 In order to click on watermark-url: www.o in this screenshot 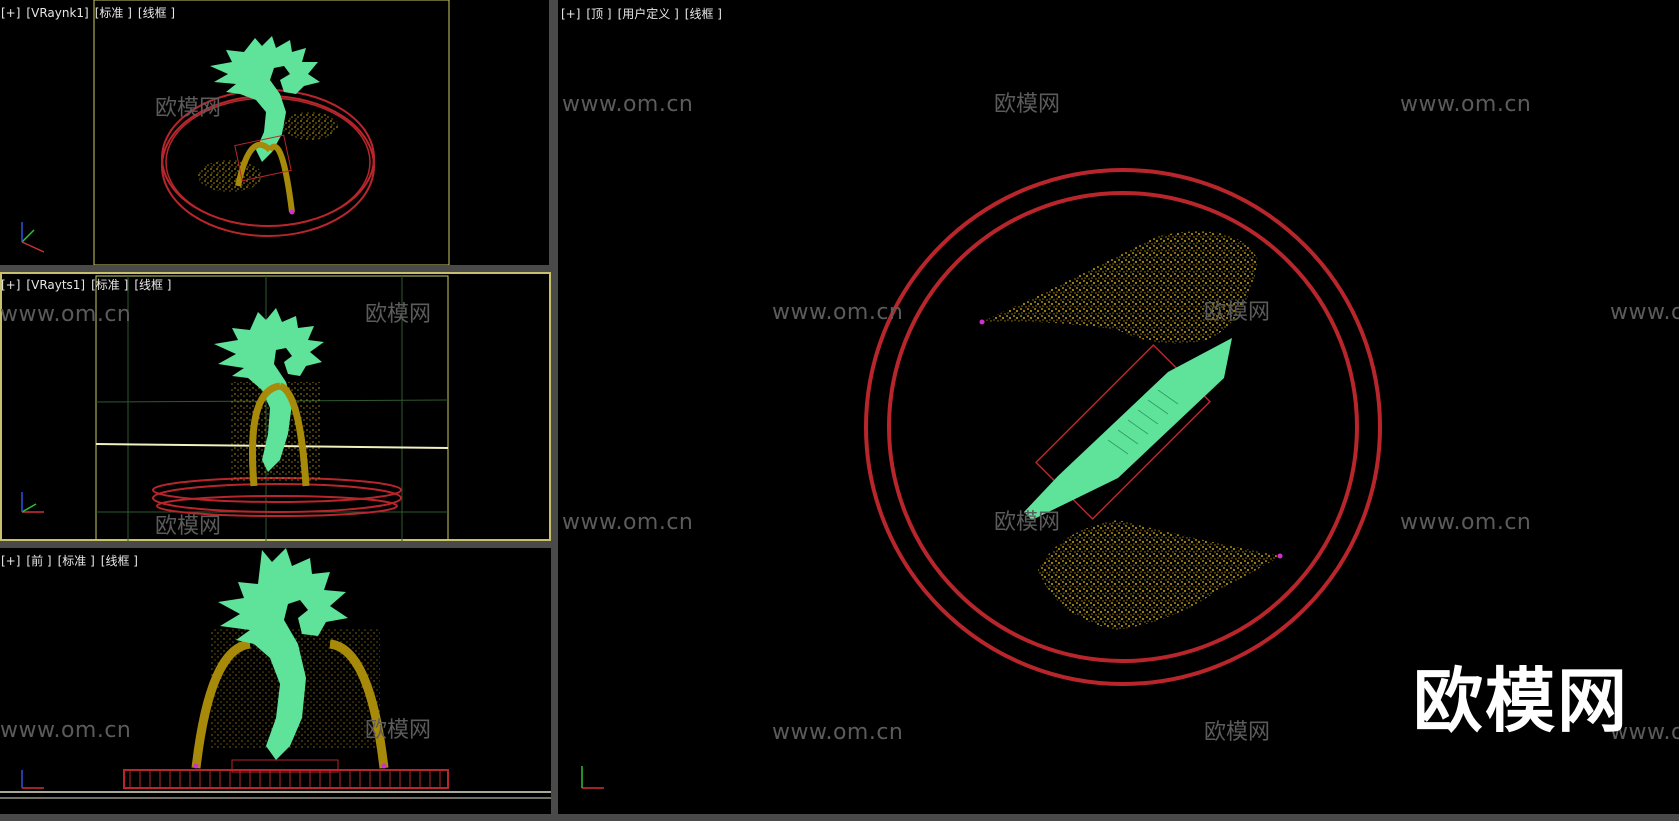, I will do `click(1644, 312)`.